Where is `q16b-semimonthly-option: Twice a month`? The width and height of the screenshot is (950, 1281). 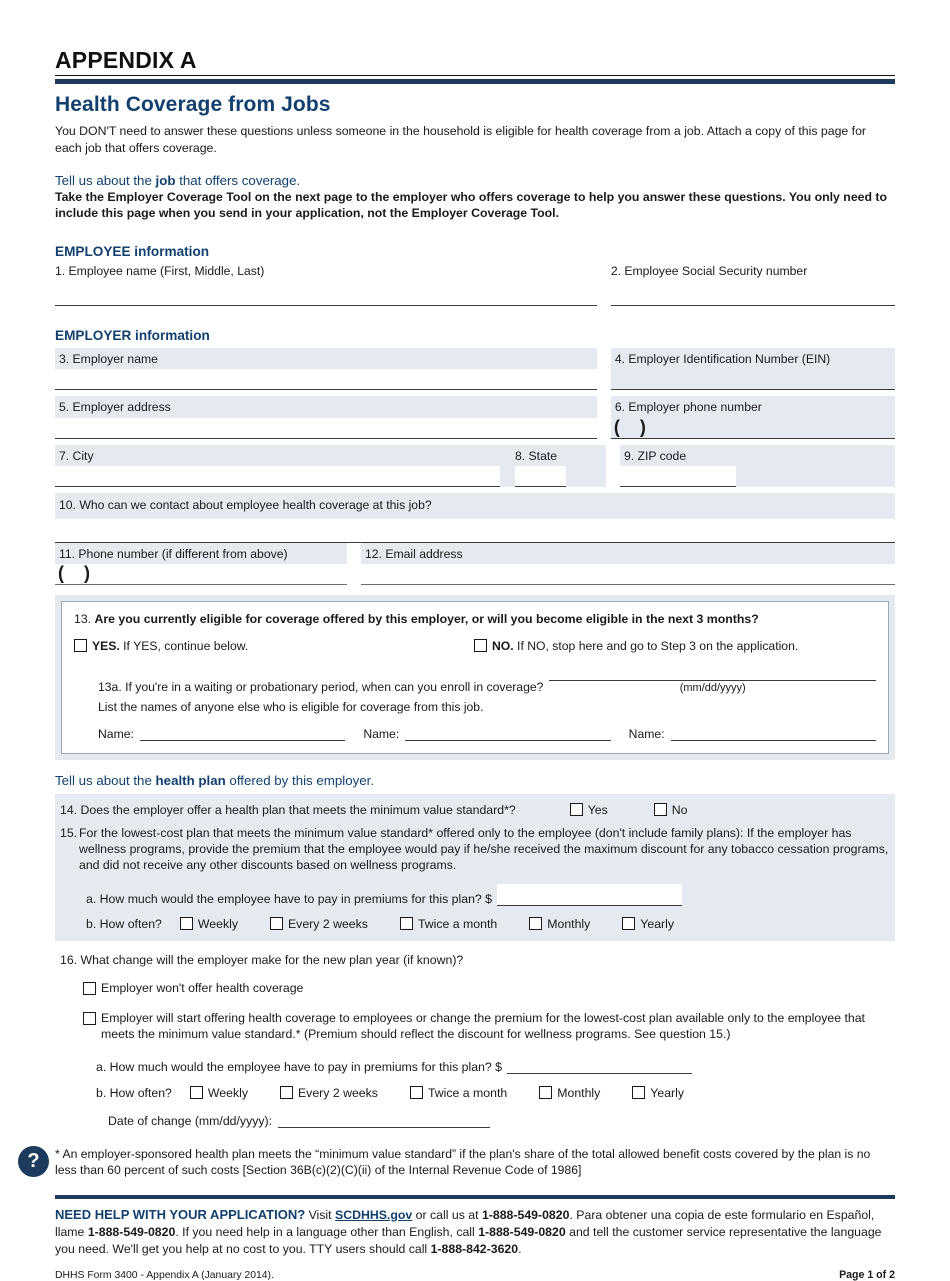
q16b-semimonthly-option: Twice a month is located at coordinates (458, 1092).